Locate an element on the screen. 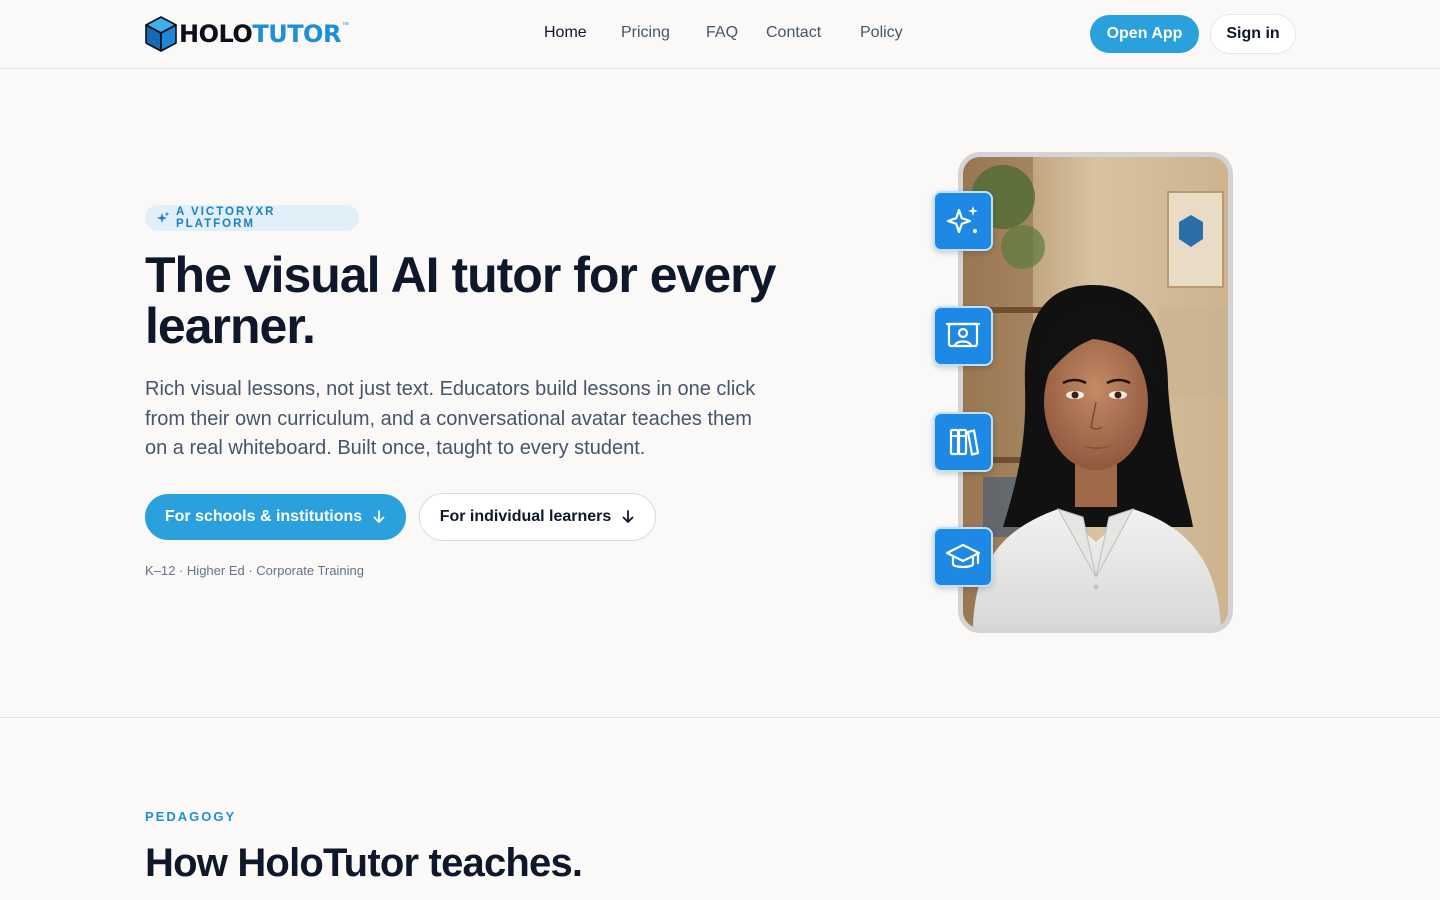 The image size is (1440, 900). sign-in-button: Sign in is located at coordinates (1253, 34).